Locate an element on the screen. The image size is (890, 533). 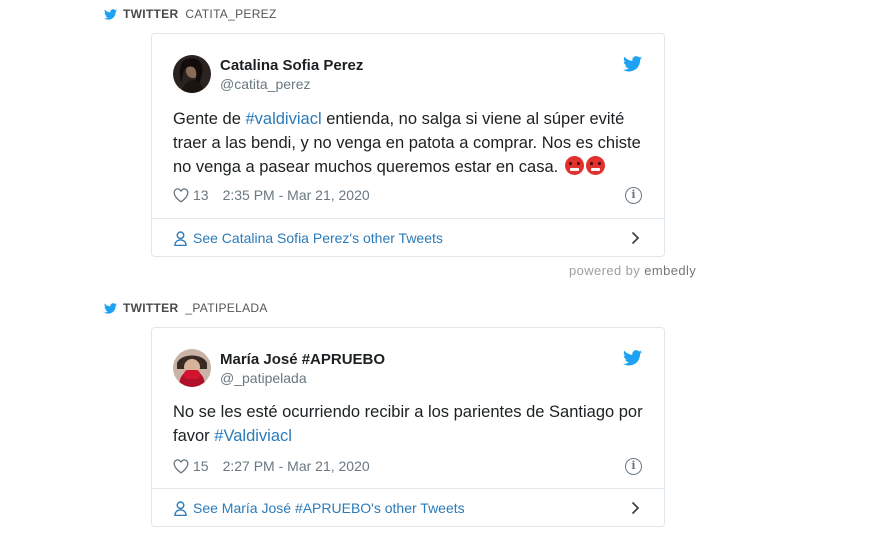
like-count: 13 is located at coordinates (201, 195).